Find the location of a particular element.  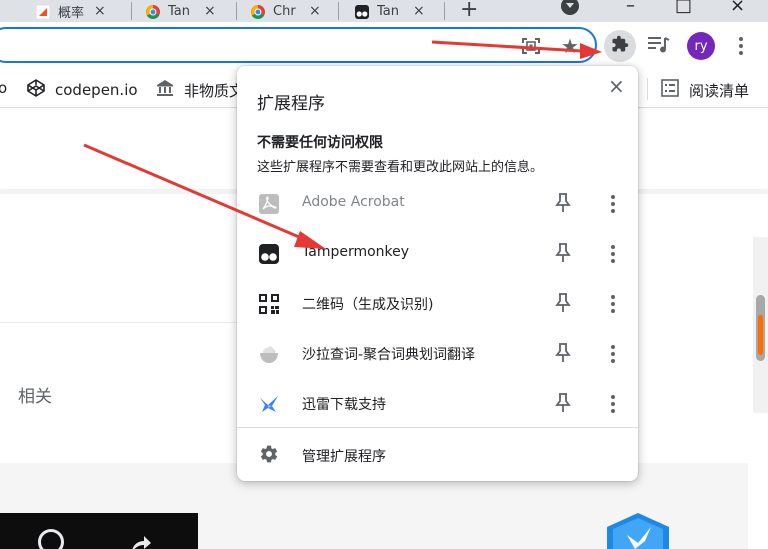

reading-list-button: 阅读清单 is located at coordinates (705, 90).